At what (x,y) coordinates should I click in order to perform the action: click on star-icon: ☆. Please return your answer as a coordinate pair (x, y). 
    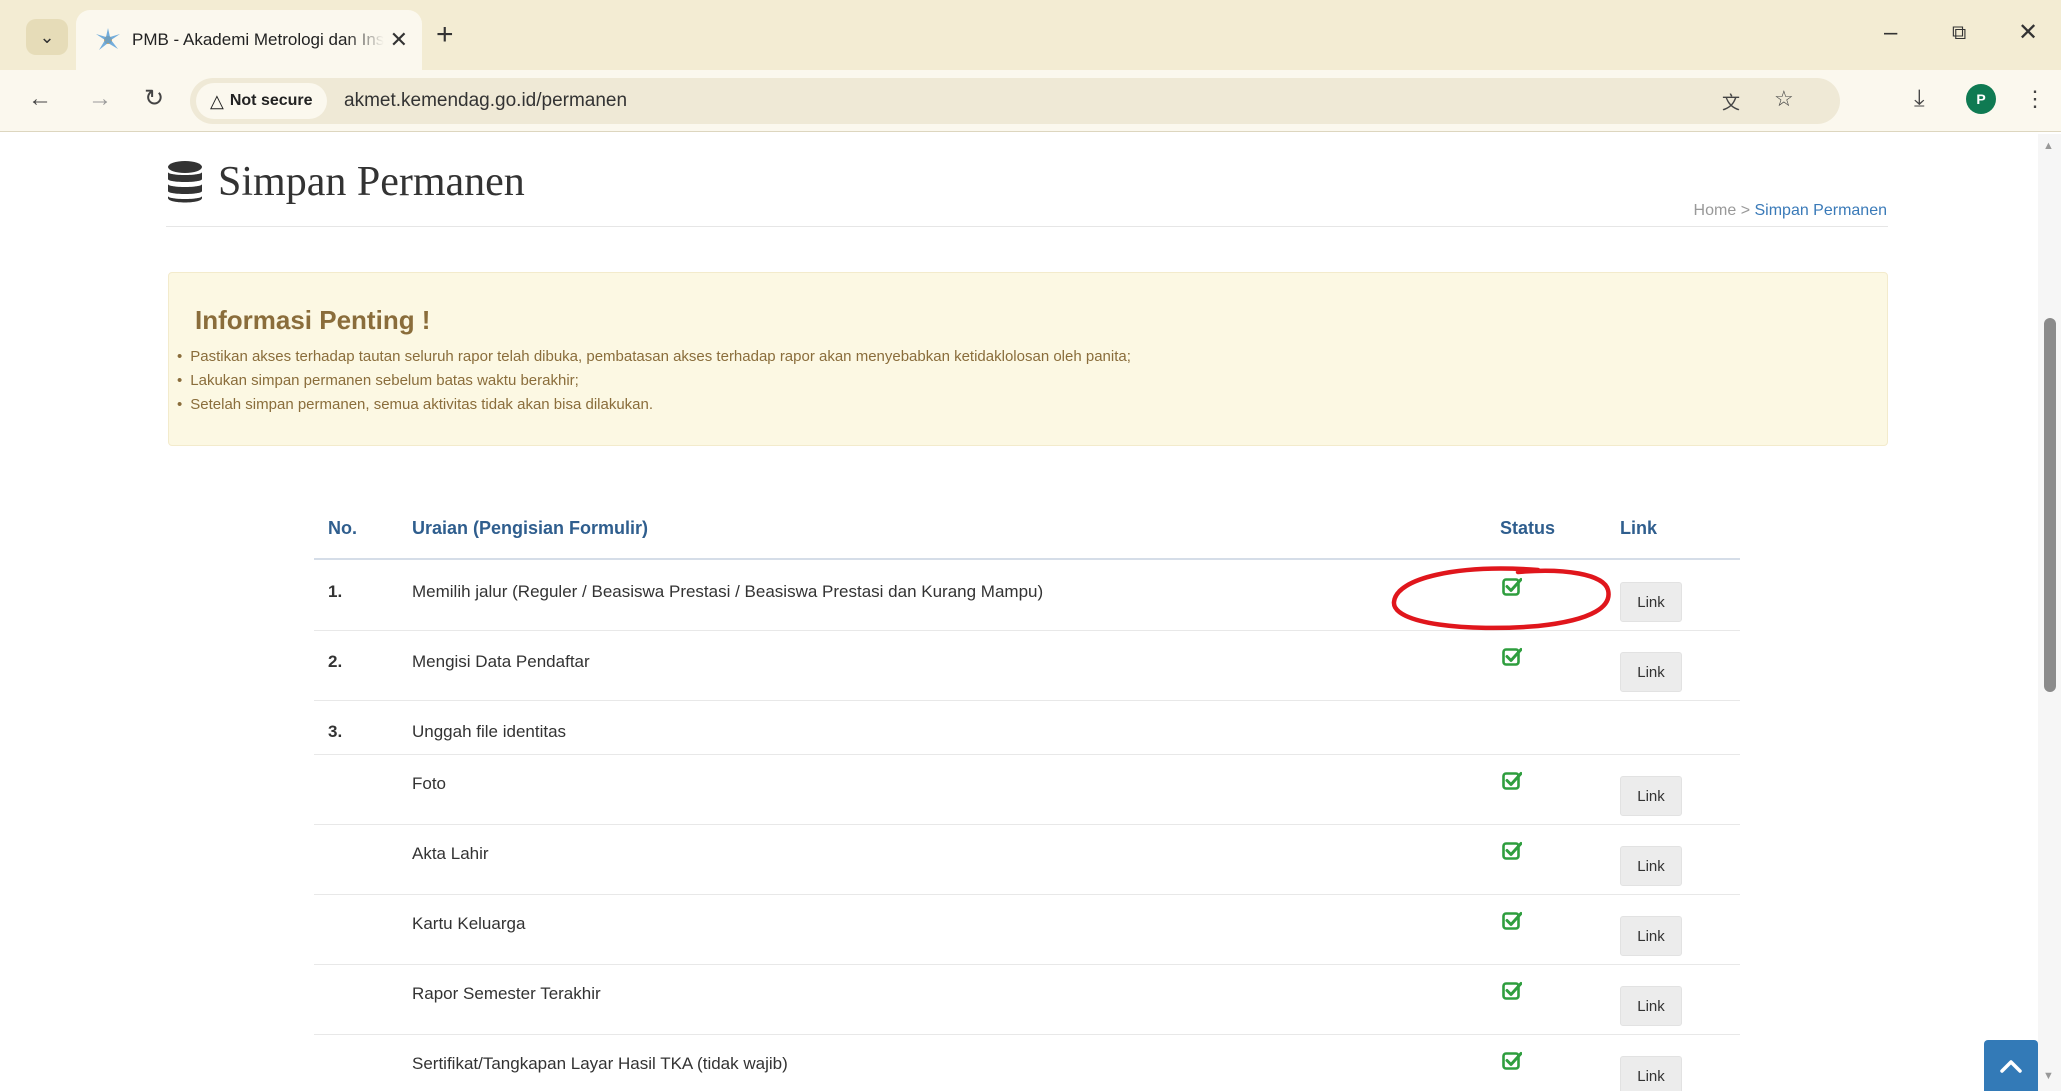
    Looking at the image, I should click on (1784, 99).